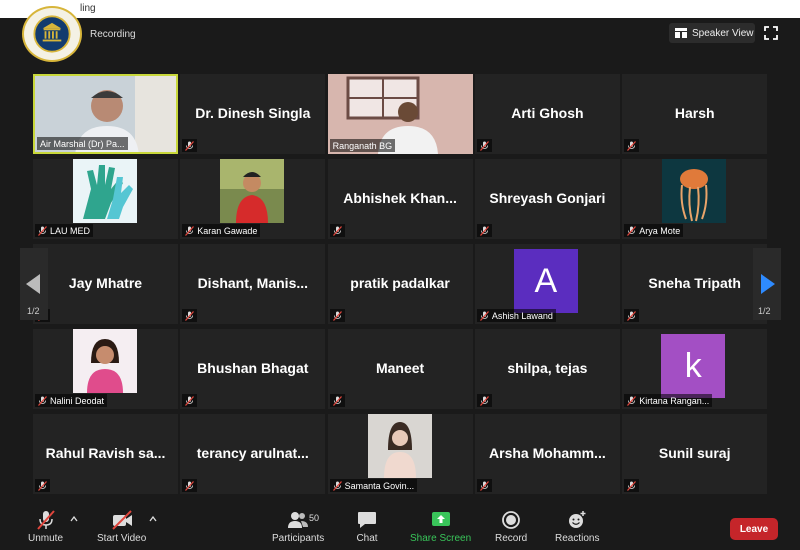 The image size is (800, 550). What do you see at coordinates (298, 538) in the screenshot?
I see `participants-label: Participants` at bounding box center [298, 538].